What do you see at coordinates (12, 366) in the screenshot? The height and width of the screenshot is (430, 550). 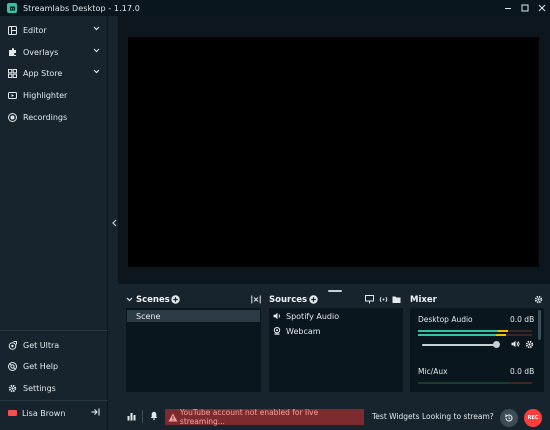 I see `help-icon` at bounding box center [12, 366].